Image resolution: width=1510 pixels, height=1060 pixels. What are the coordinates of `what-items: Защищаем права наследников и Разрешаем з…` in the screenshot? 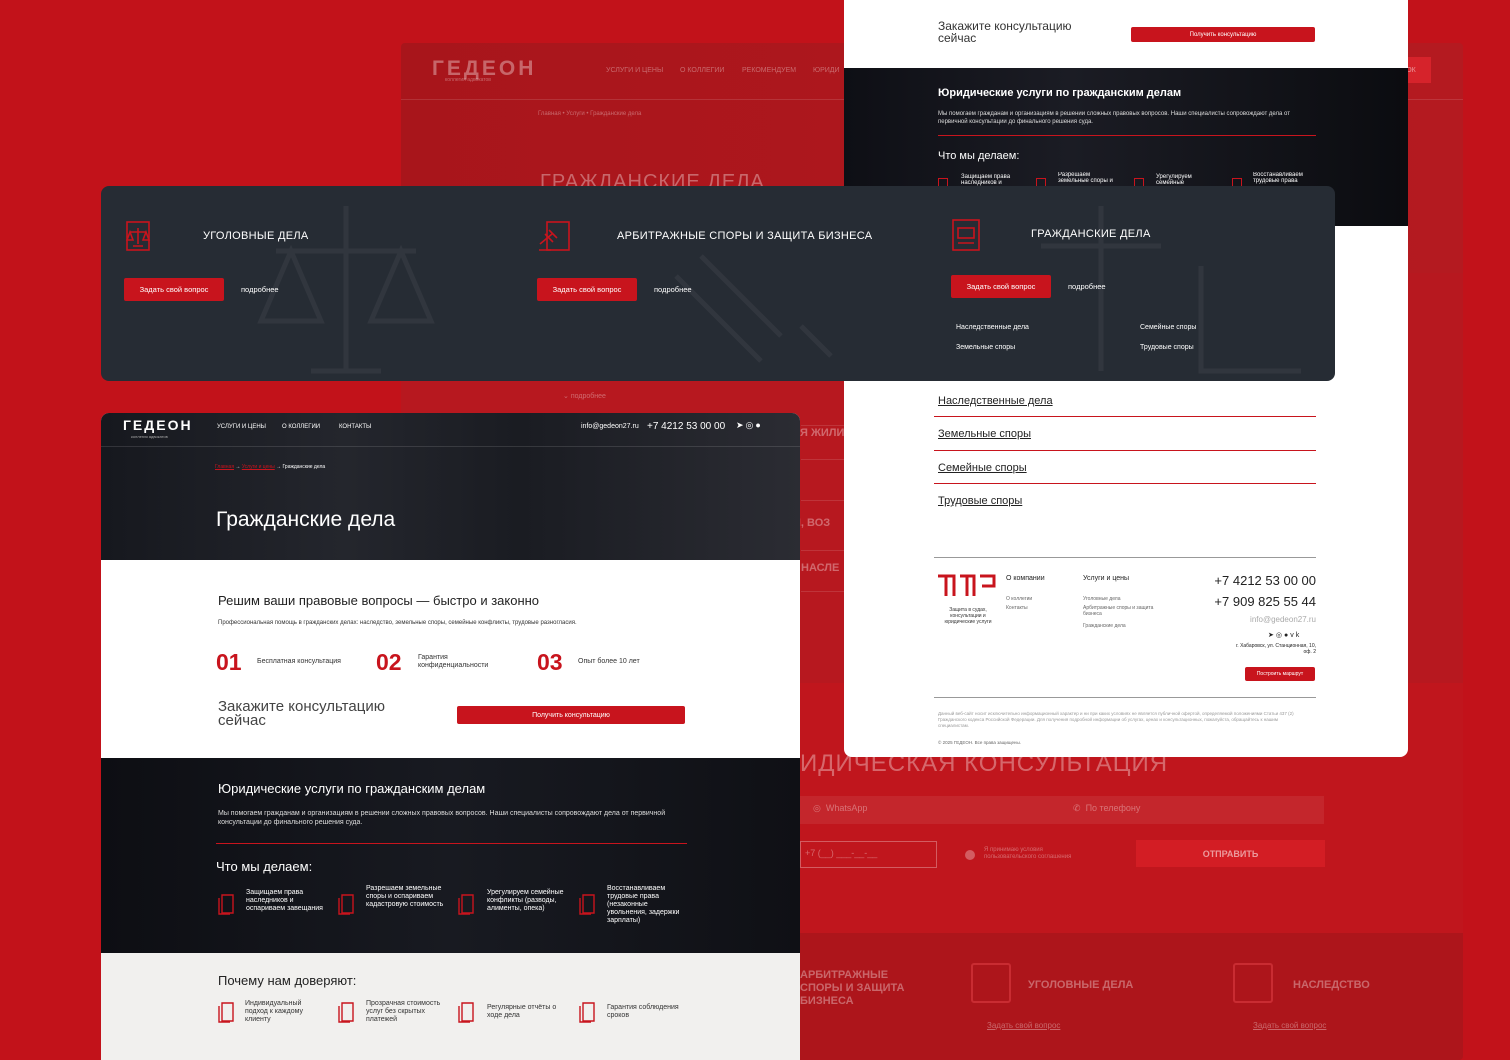 It's located at (1128, 179).